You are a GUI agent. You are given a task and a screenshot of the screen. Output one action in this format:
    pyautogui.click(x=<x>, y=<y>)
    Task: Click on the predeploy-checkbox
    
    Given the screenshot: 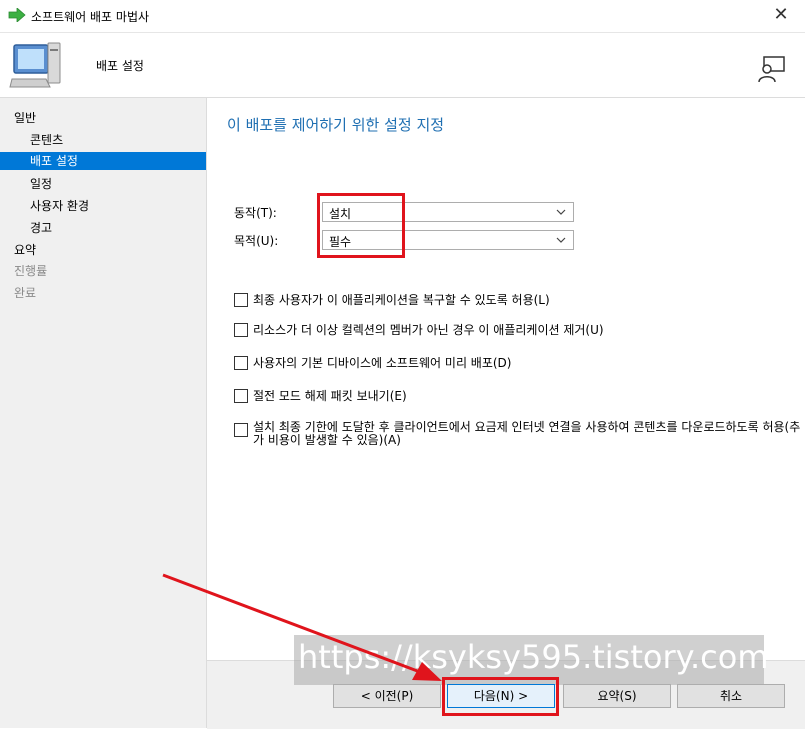 What is the action you would take?
    pyautogui.click(x=241, y=363)
    